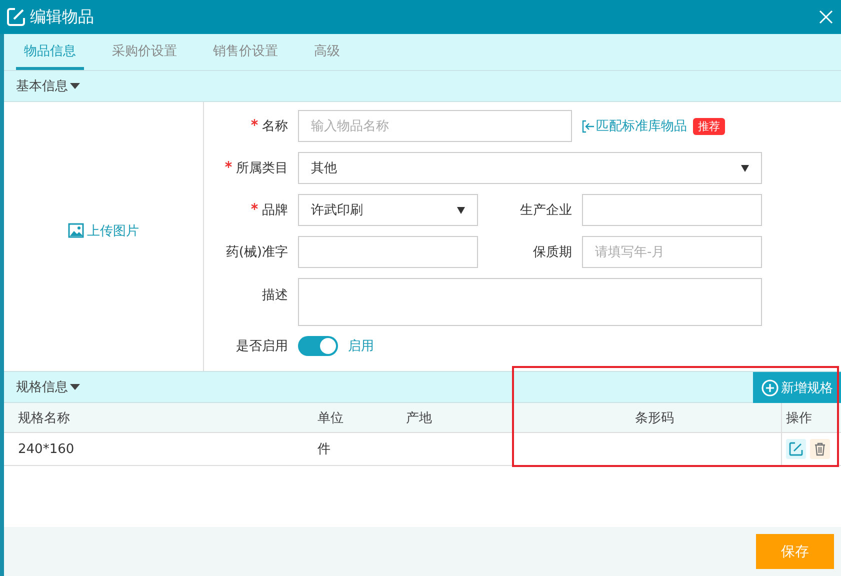 The height and width of the screenshot is (576, 841). Describe the element at coordinates (422, 387) in the screenshot. I see `section-header: 规格信息 新增规格` at that location.